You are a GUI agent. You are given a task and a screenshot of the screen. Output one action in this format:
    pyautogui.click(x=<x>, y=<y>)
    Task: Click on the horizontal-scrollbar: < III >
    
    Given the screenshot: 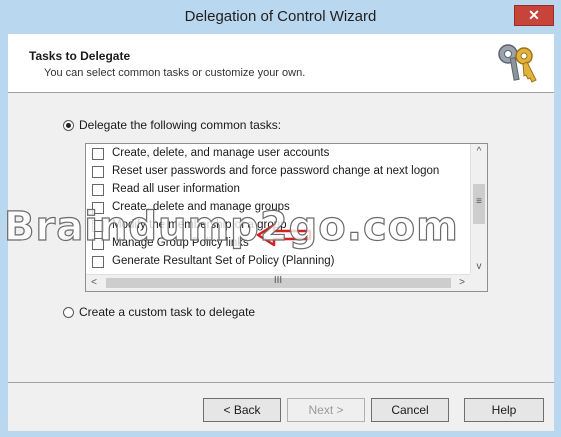 What is the action you would take?
    pyautogui.click(x=278, y=282)
    